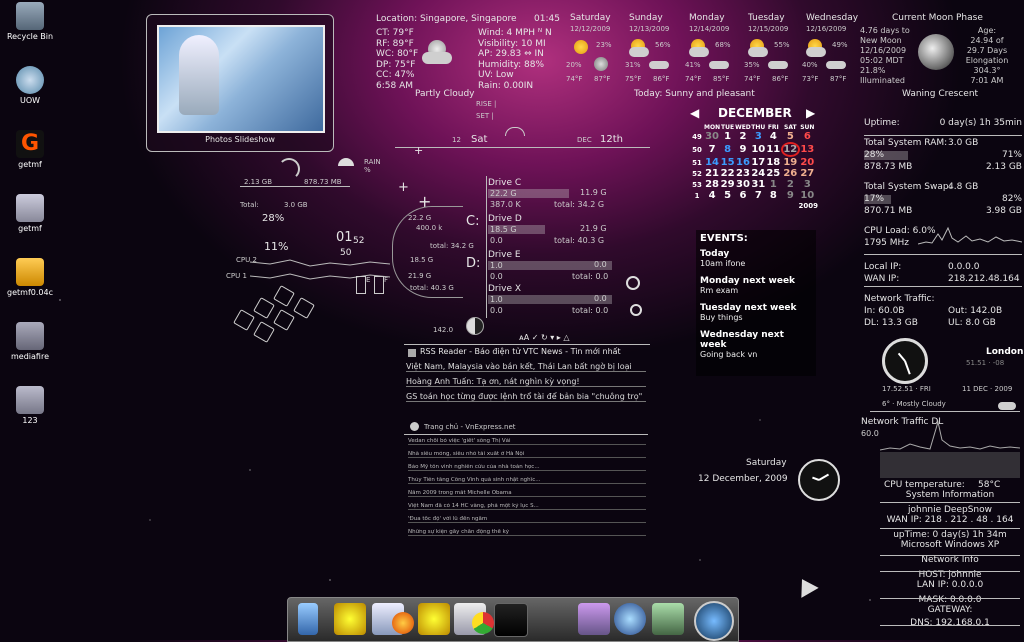 This screenshot has width=1024, height=642. What do you see at coordinates (693, 65) in the screenshot?
I see `forecast-pct: 41%` at bounding box center [693, 65].